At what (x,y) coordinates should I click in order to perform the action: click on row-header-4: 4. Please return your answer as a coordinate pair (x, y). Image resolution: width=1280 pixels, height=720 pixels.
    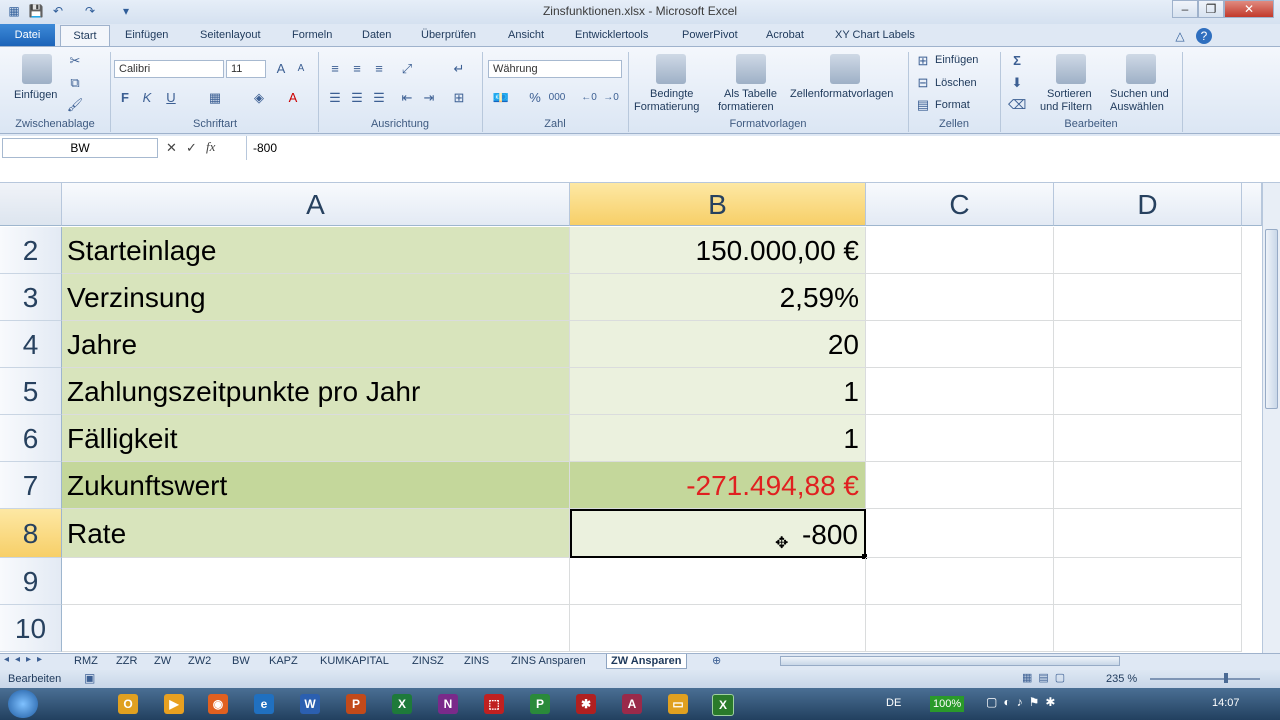
    Looking at the image, I should click on (31, 344).